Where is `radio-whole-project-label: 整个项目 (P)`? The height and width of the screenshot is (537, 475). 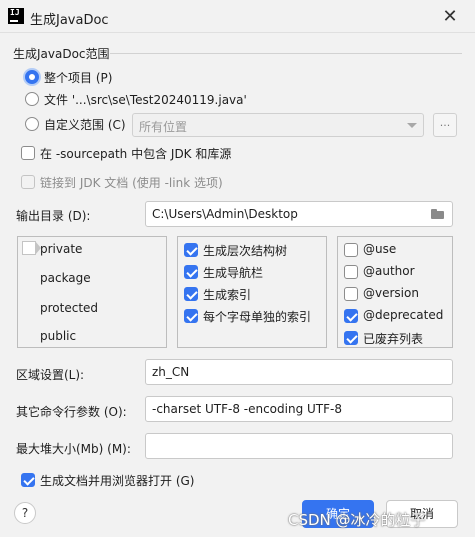 radio-whole-project-label: 整个项目 (P) is located at coordinates (78, 77).